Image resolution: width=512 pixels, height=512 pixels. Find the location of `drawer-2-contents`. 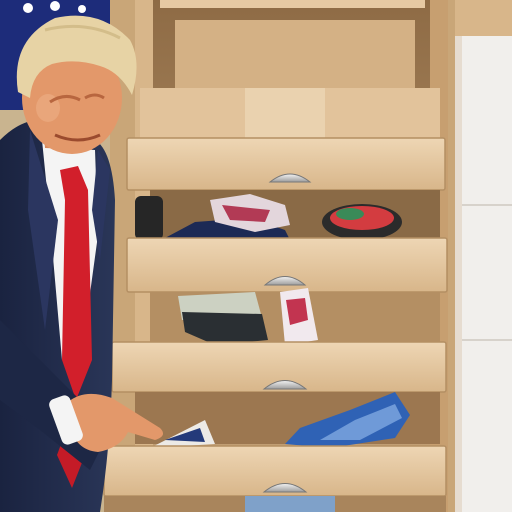

drawer-2-contents is located at coordinates (295, 316).